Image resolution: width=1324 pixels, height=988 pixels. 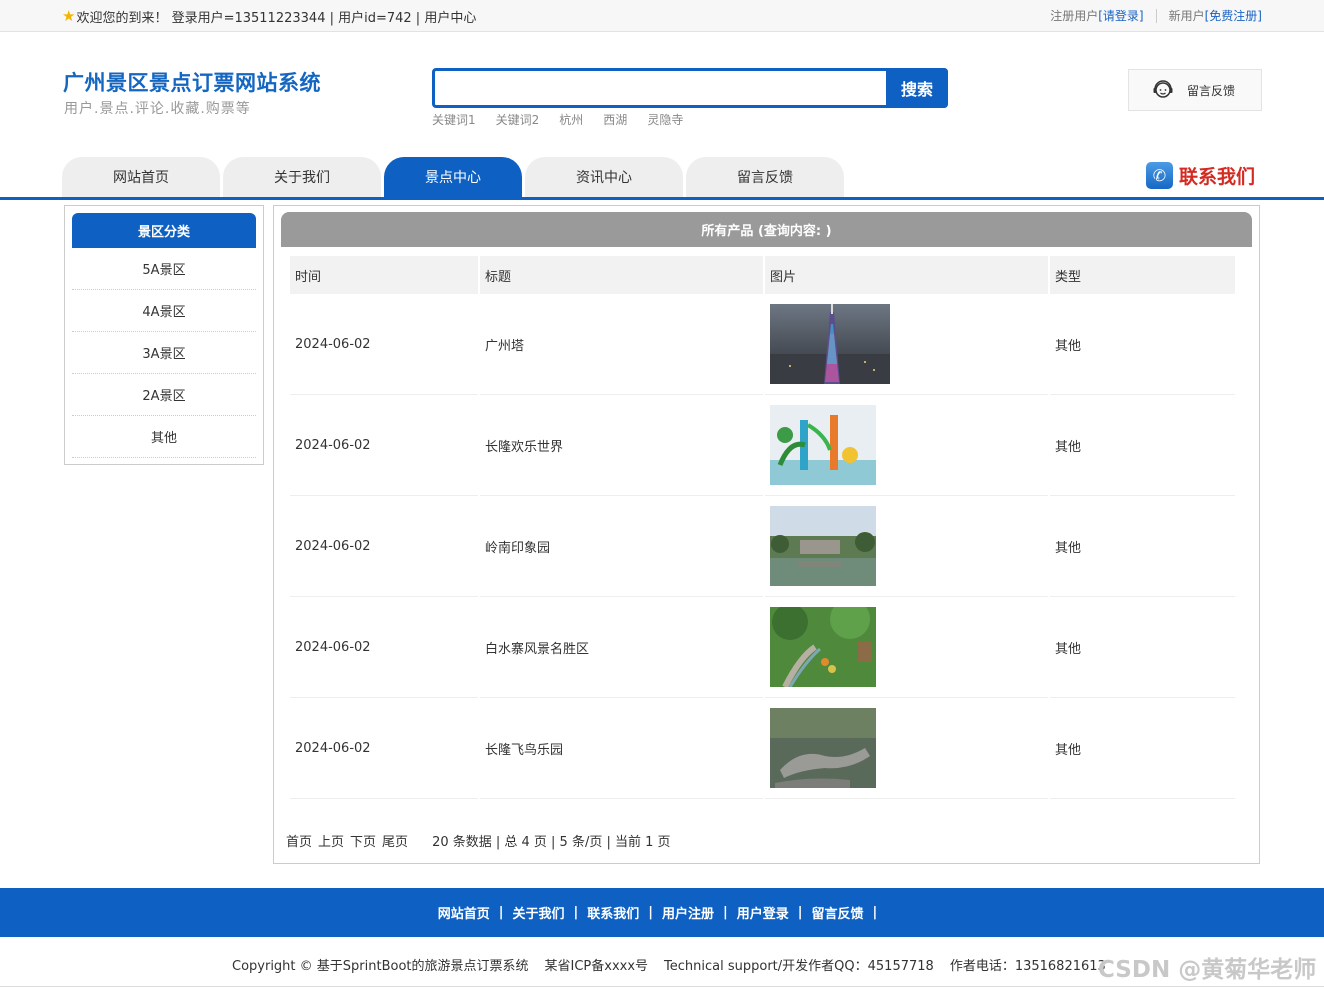 What do you see at coordinates (665, 119) in the screenshot?
I see `keyword-link: 灵隐寺` at bounding box center [665, 119].